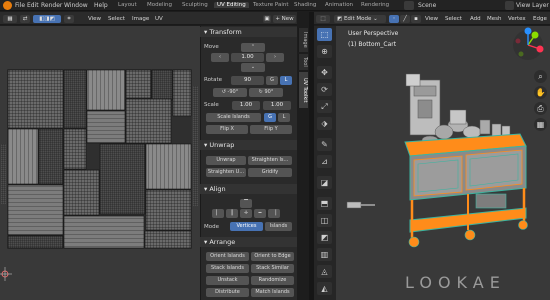  I want to click on orient-to-edge-button: Orient to Edge, so click(272, 256).